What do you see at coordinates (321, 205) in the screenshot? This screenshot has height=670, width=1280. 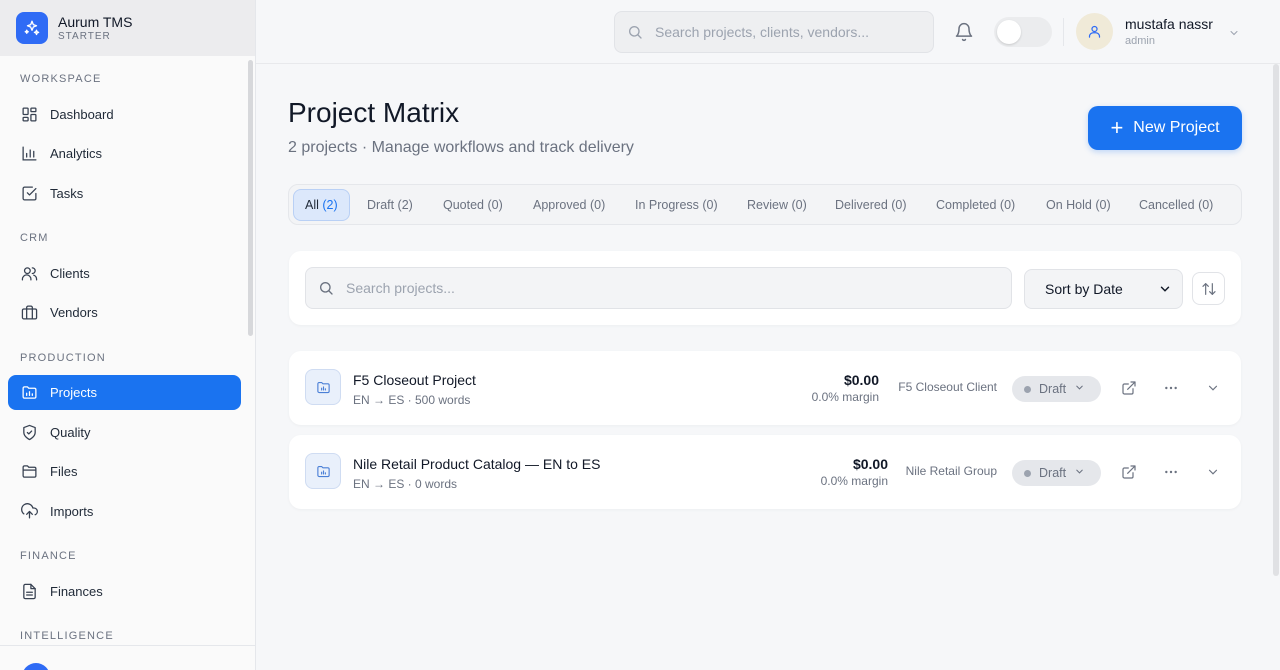 I see `tab-all: All (2)` at bounding box center [321, 205].